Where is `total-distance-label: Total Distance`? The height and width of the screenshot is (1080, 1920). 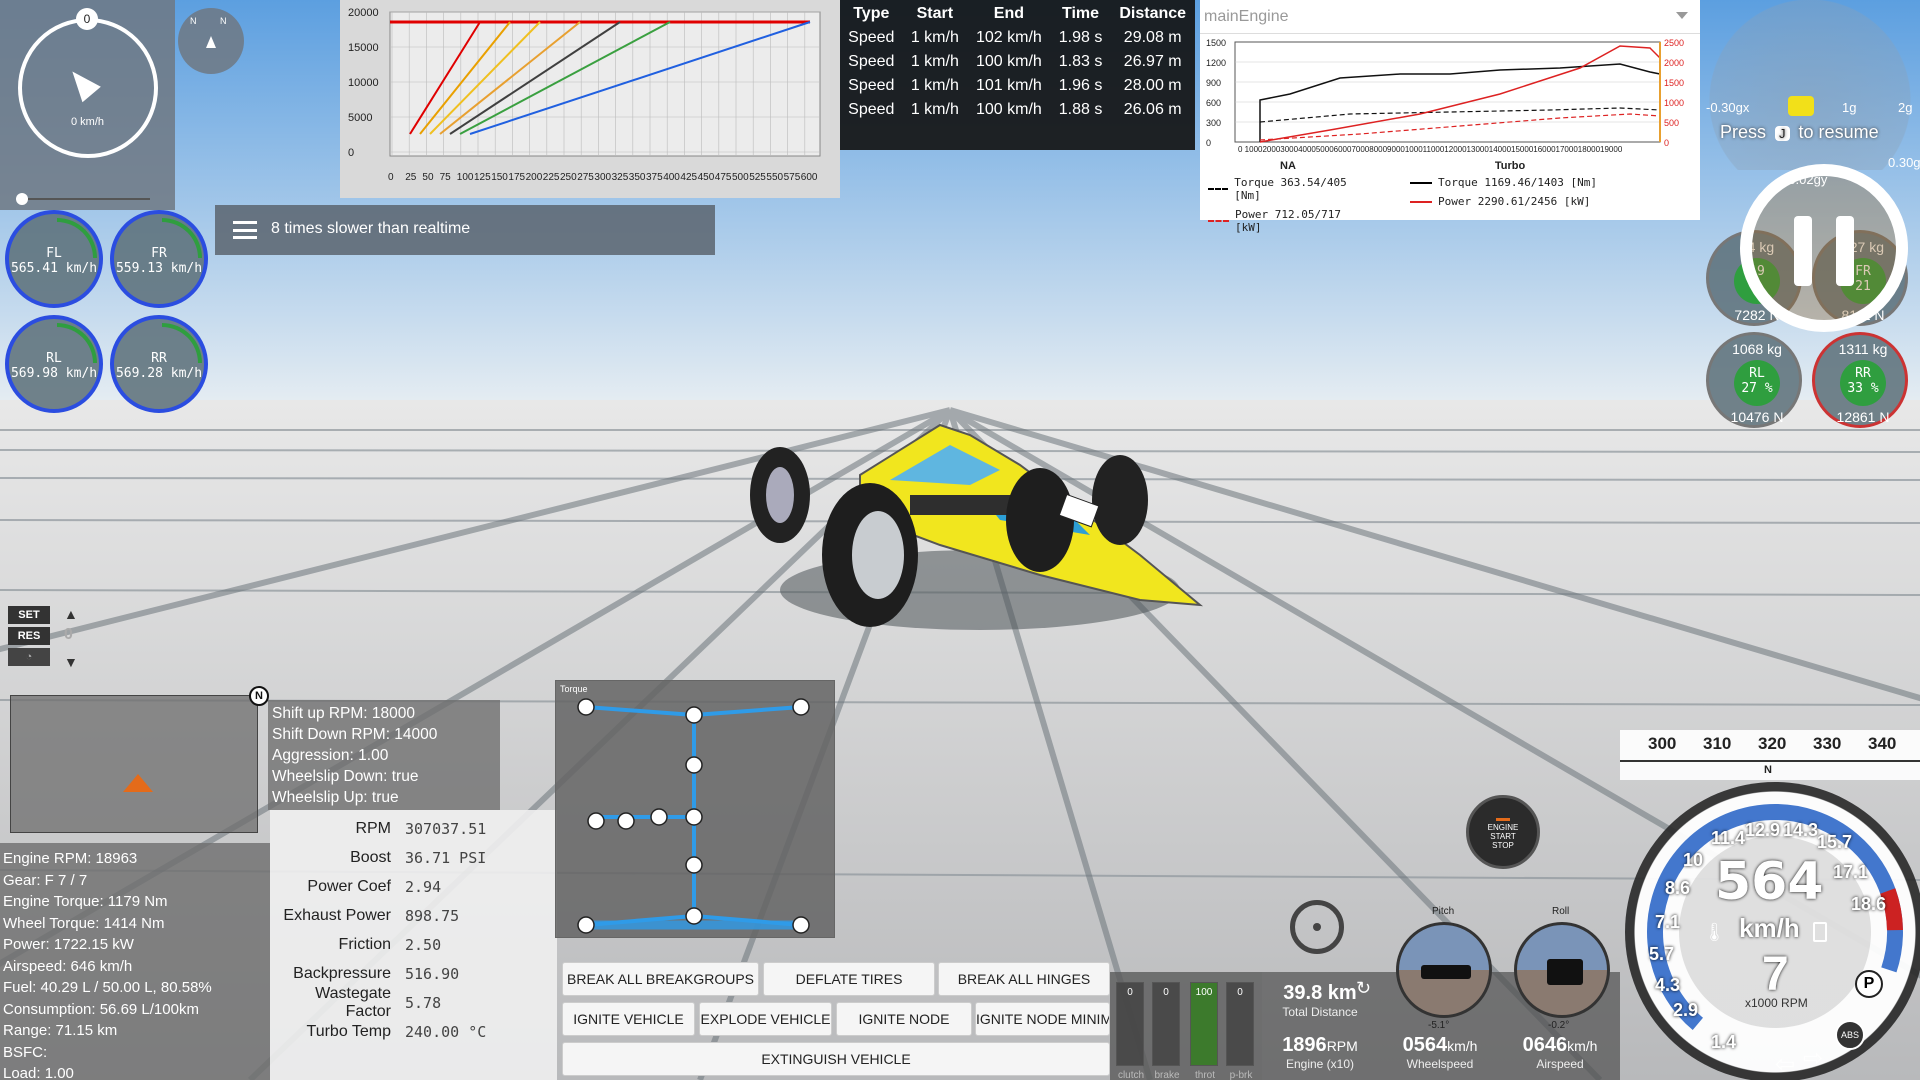 total-distance-label: Total Distance is located at coordinates (1320, 1012).